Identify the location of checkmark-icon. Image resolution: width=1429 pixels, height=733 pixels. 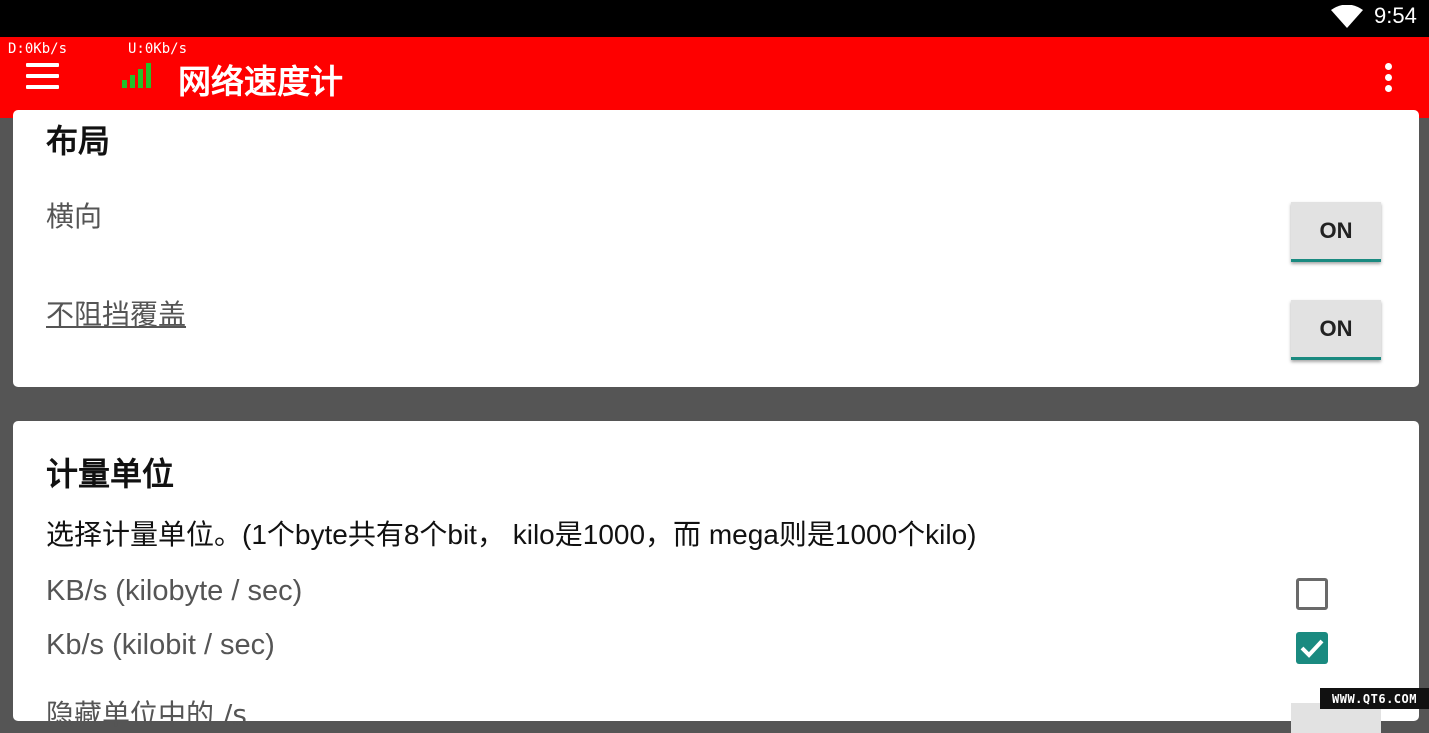
(1312, 648).